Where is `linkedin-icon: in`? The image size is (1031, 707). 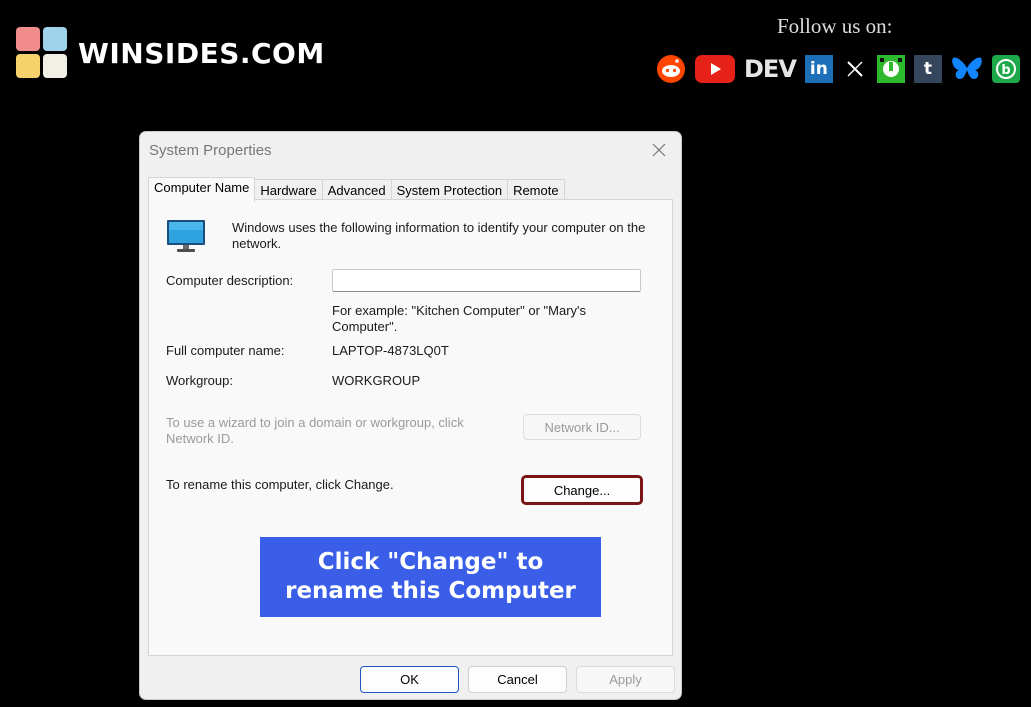
linkedin-icon: in is located at coordinates (818, 69).